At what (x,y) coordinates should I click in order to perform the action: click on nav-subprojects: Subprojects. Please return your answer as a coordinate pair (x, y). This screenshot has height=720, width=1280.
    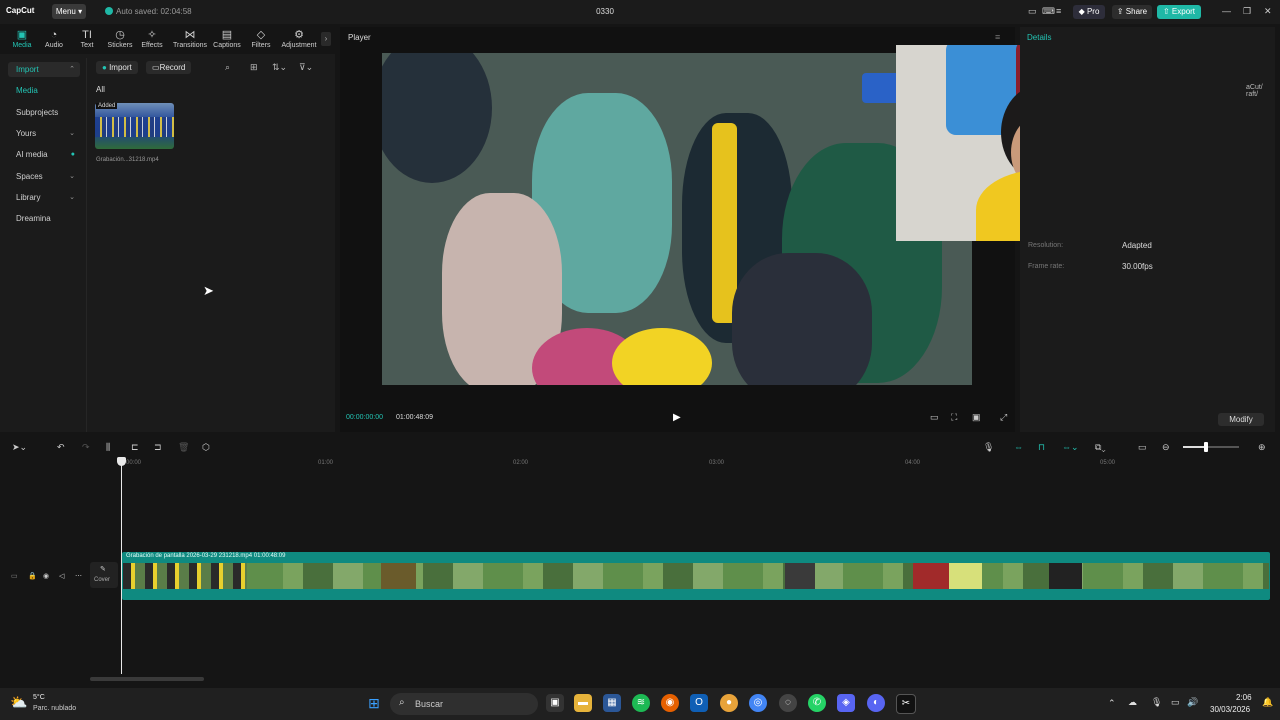
    Looking at the image, I should click on (44, 112).